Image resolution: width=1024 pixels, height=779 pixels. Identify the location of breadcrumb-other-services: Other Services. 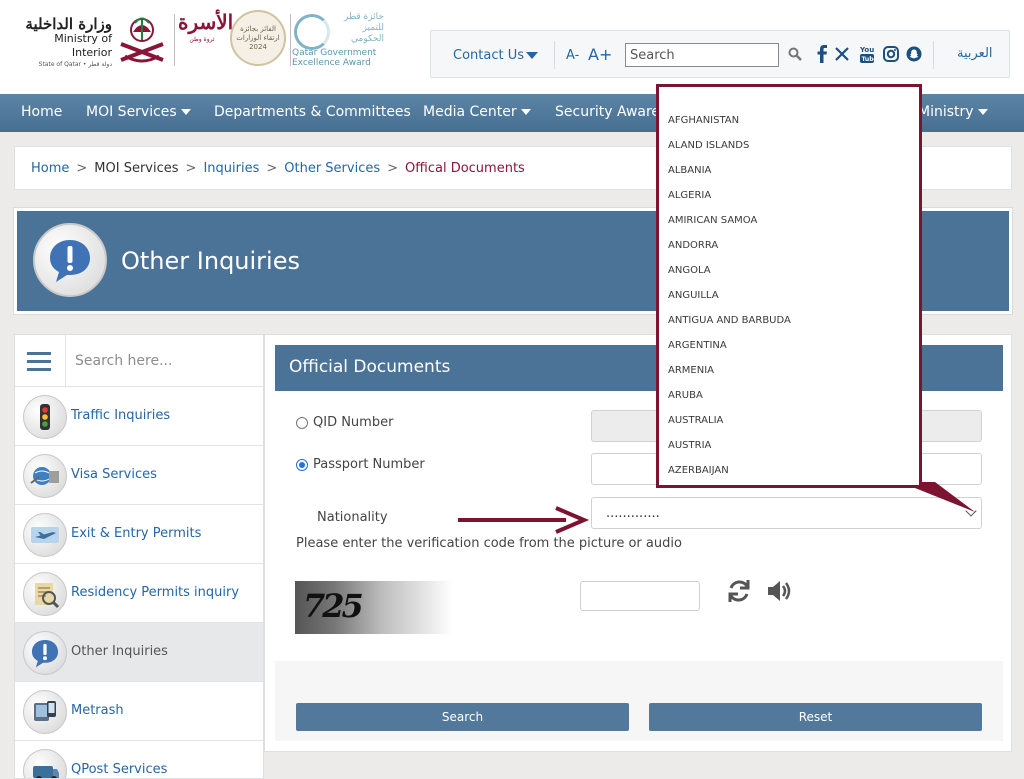
(332, 168).